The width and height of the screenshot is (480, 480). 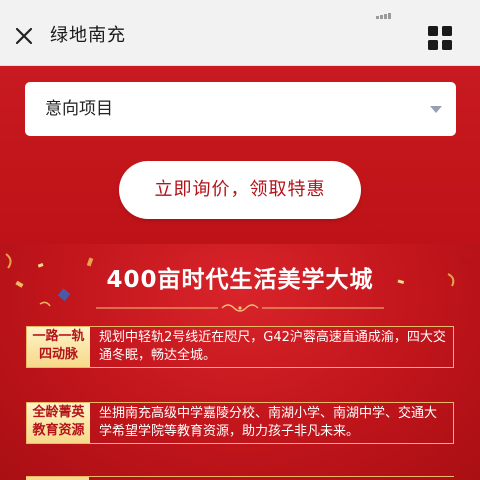 What do you see at coordinates (88, 35) in the screenshot?
I see `page-title: 绿地南充` at bounding box center [88, 35].